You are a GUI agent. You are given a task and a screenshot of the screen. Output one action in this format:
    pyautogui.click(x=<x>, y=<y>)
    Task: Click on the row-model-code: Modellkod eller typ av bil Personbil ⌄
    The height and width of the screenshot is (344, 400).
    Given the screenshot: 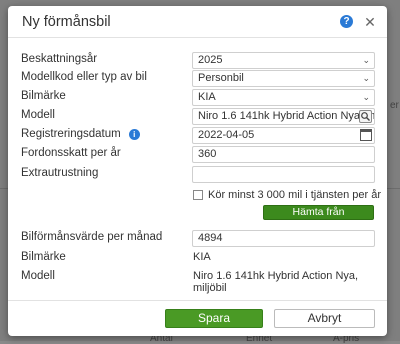 What is the action you would take?
    pyautogui.click(x=197, y=78)
    